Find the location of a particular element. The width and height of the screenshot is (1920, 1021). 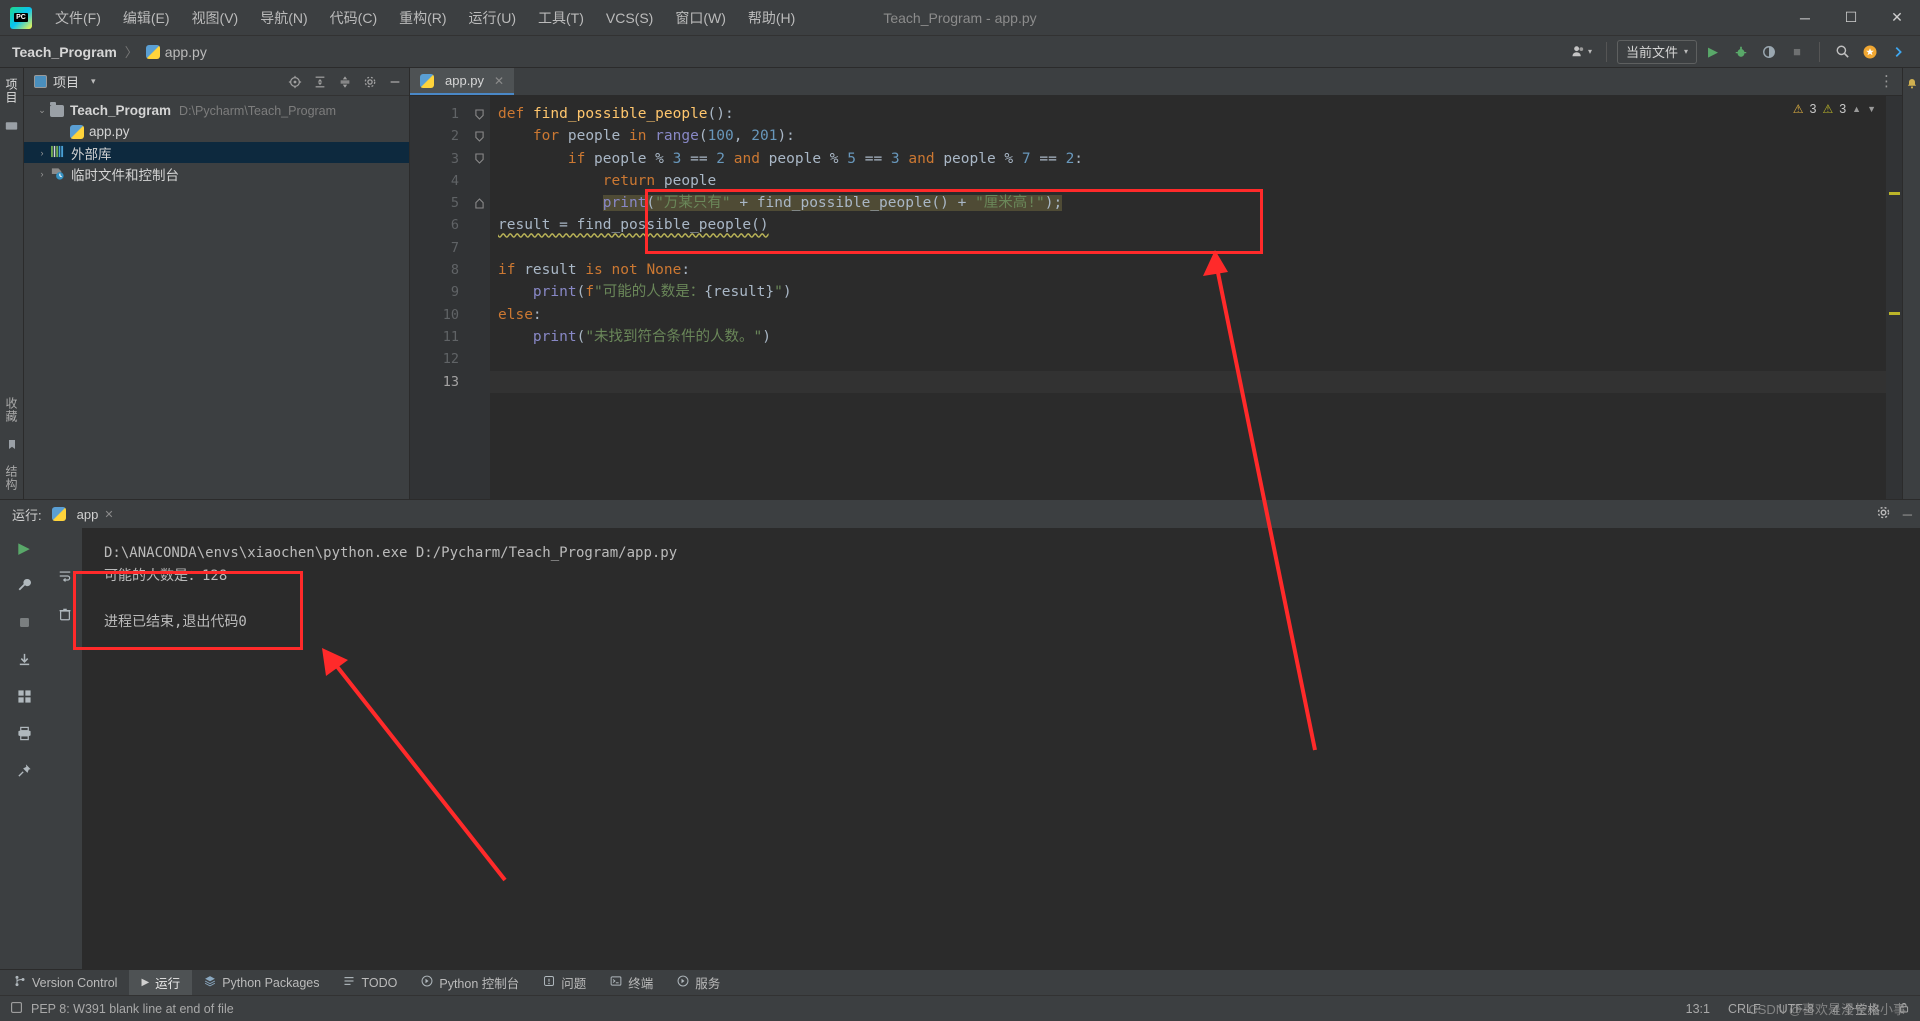

code-line-1: def find_possible_people(): is located at coordinates (1188, 114).